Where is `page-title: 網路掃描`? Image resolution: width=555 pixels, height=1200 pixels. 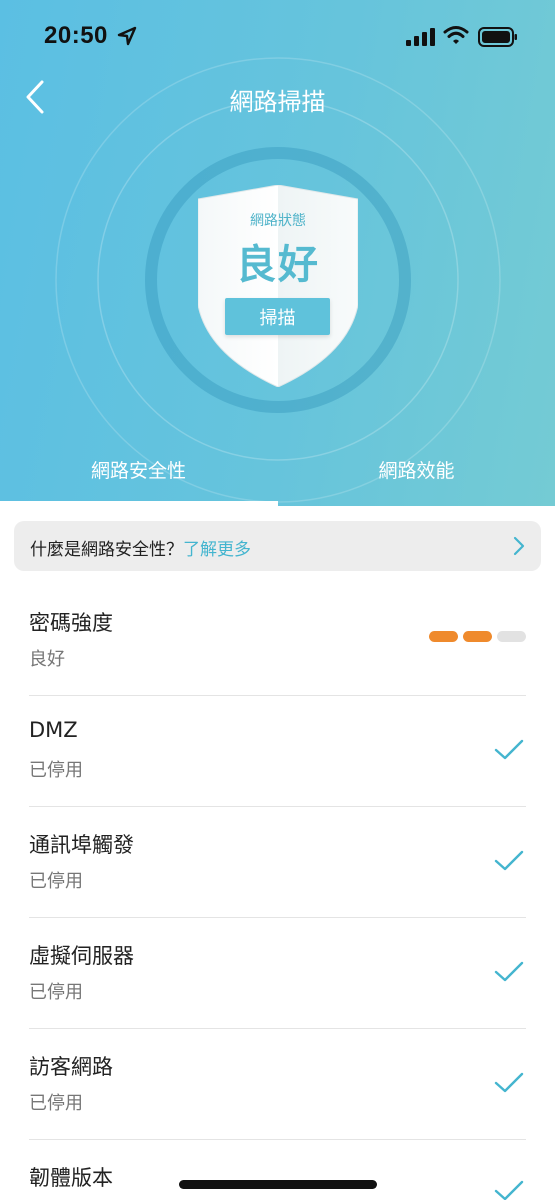
page-title: 網路掃描 is located at coordinates (277, 102).